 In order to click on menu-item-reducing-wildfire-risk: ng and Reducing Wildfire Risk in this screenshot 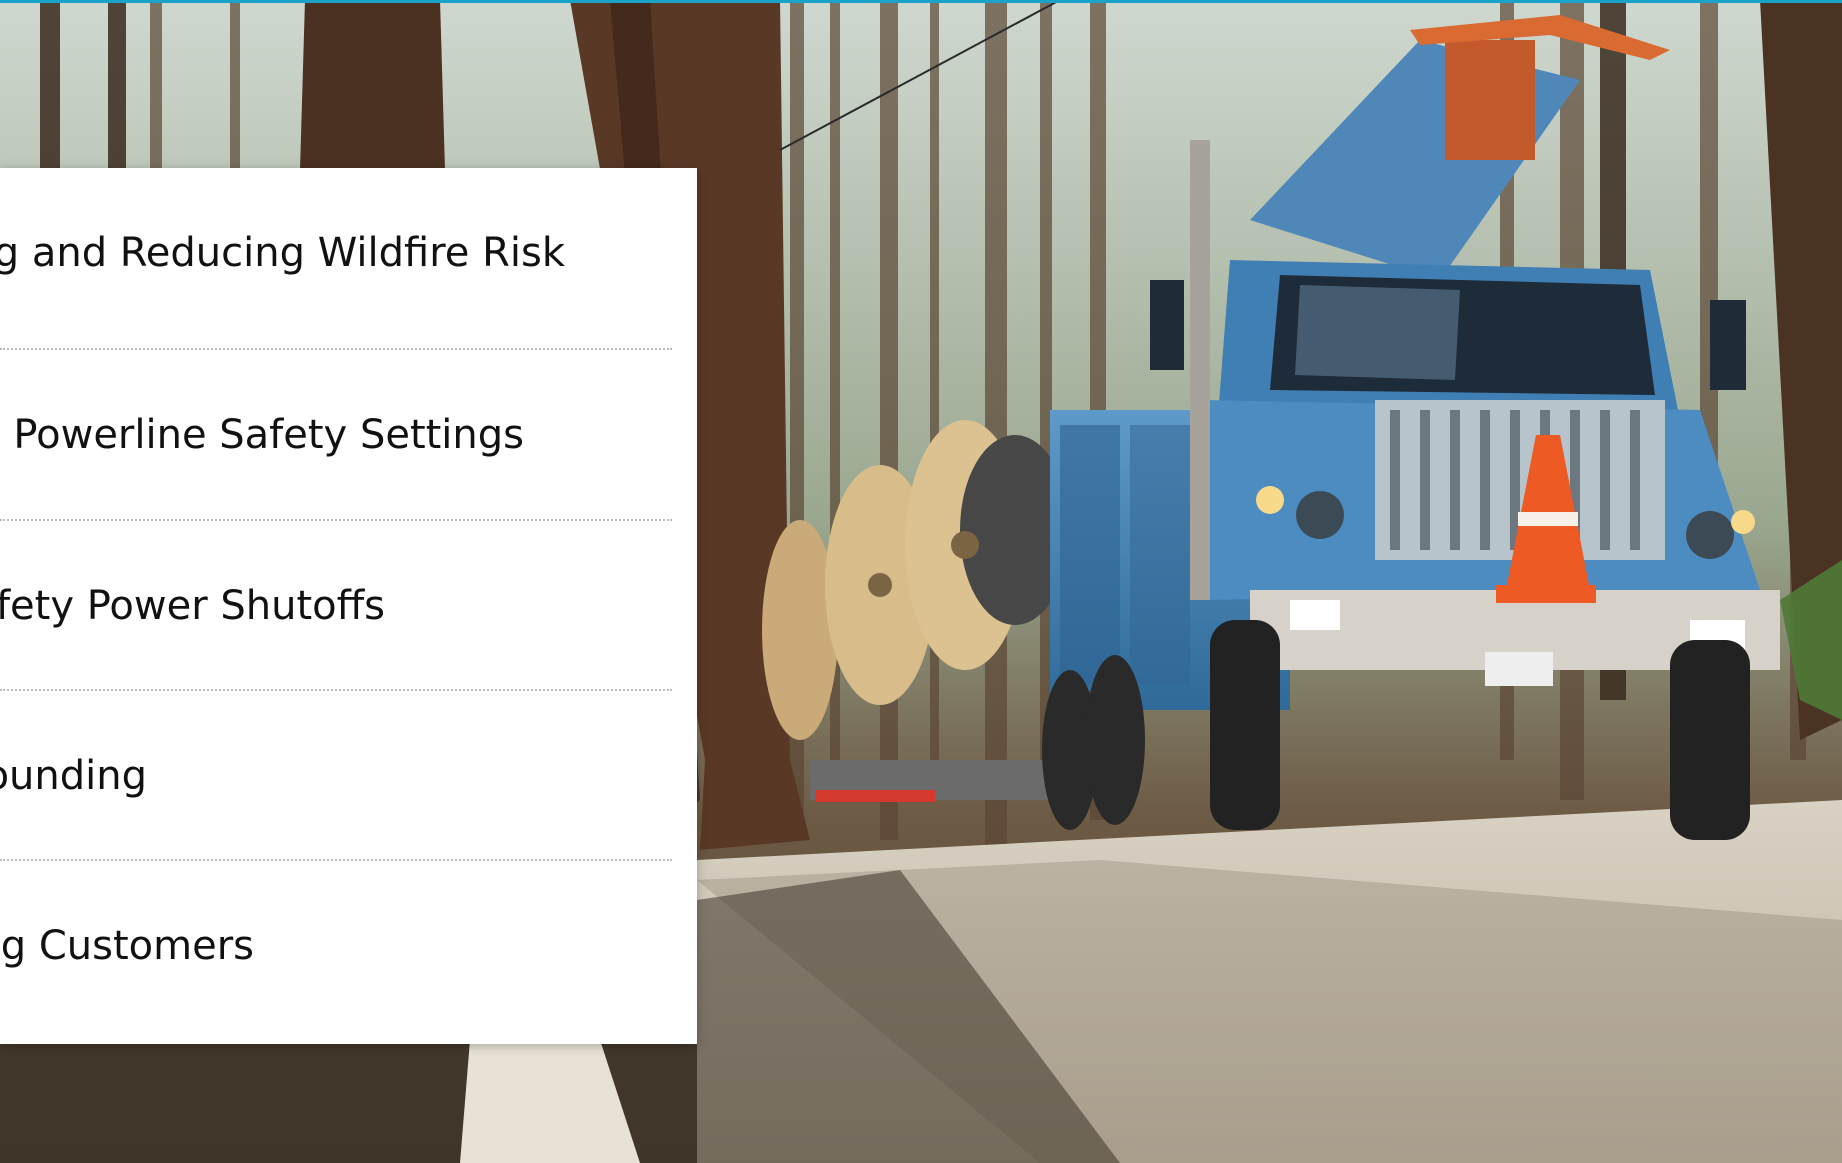, I will do `click(336, 253)`.